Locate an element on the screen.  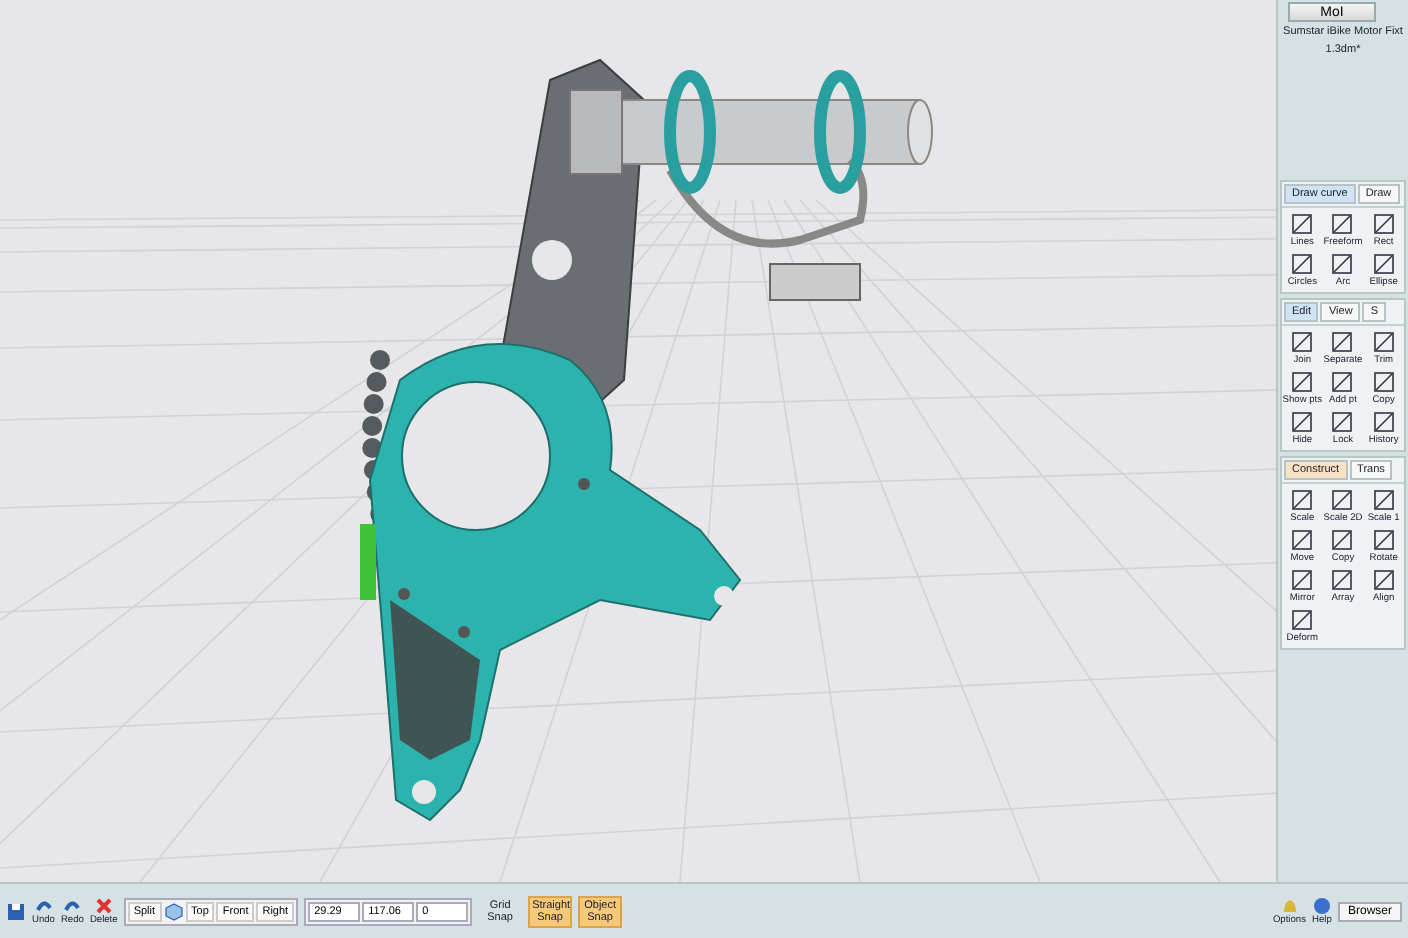
help-icon is located at coordinates (1321, 906).